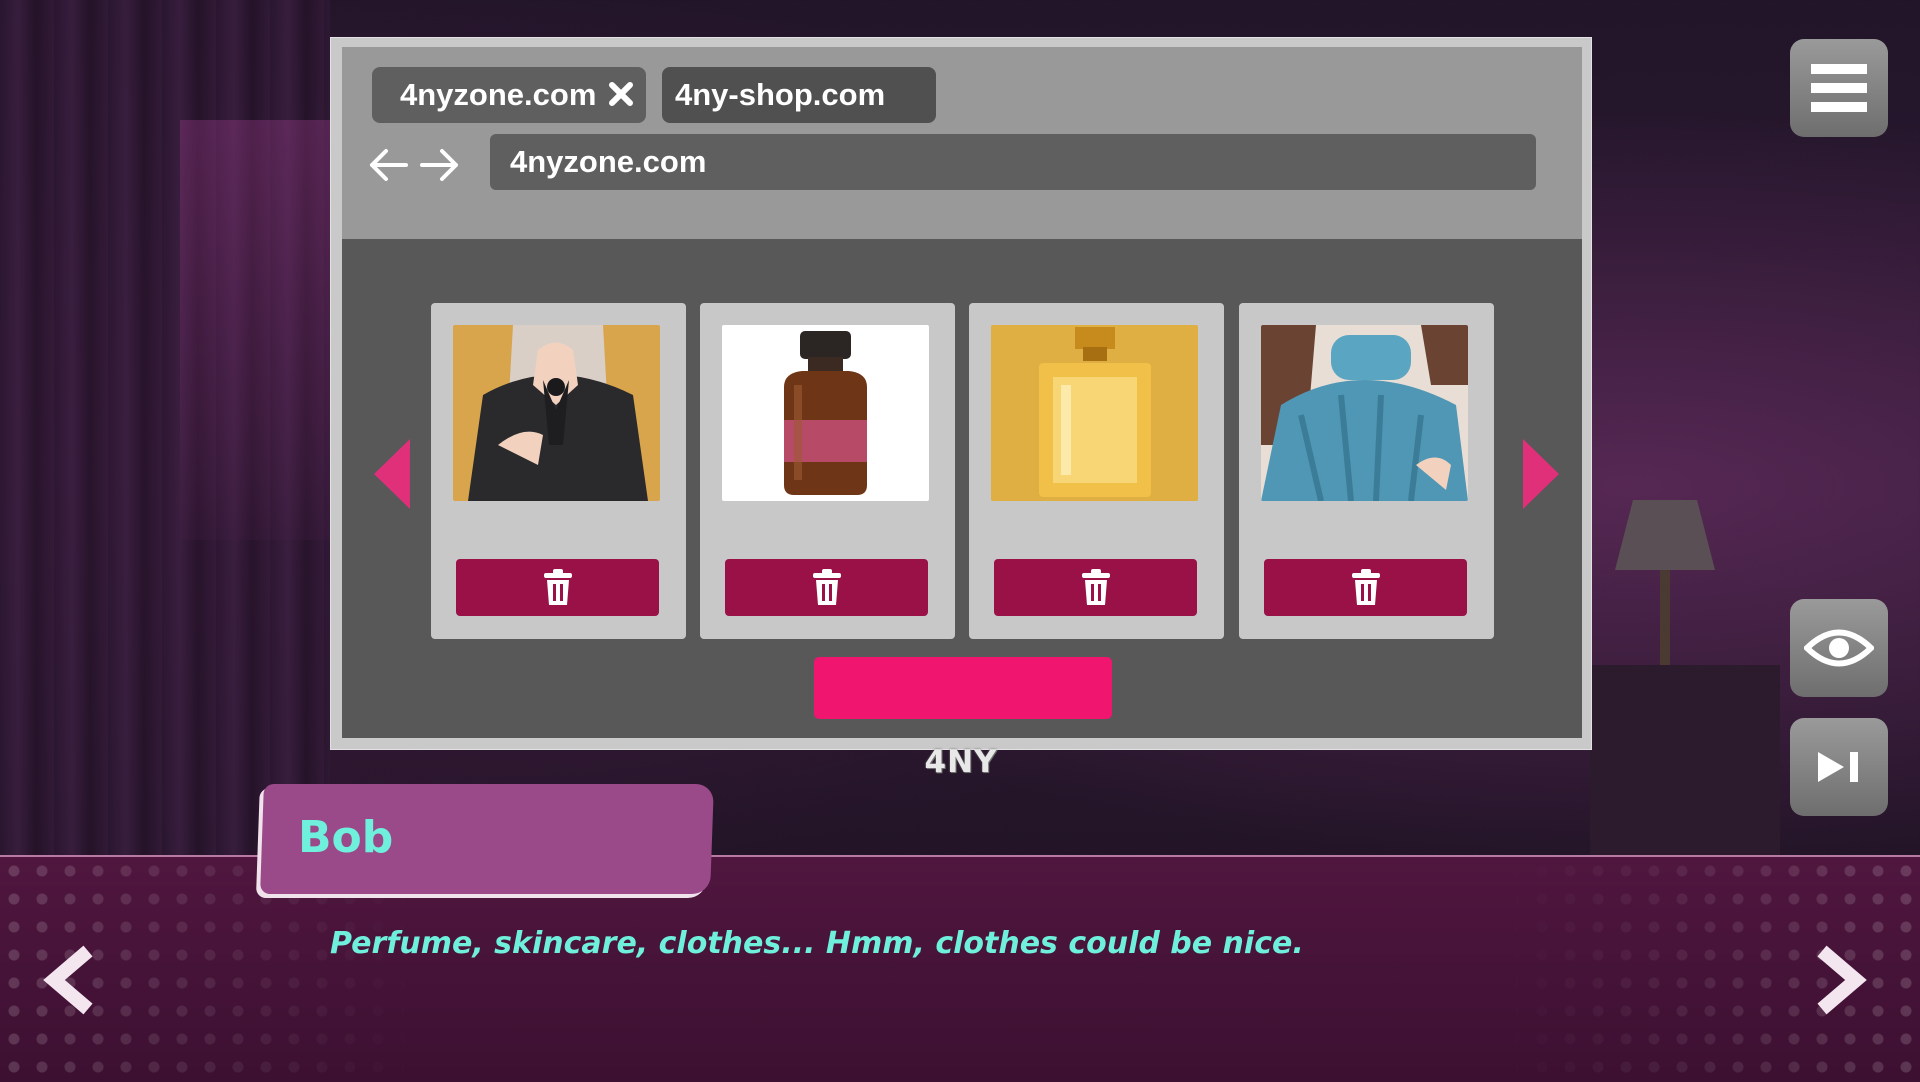  Describe the element at coordinates (388, 165) in the screenshot. I see `back-arrow-icon` at that location.